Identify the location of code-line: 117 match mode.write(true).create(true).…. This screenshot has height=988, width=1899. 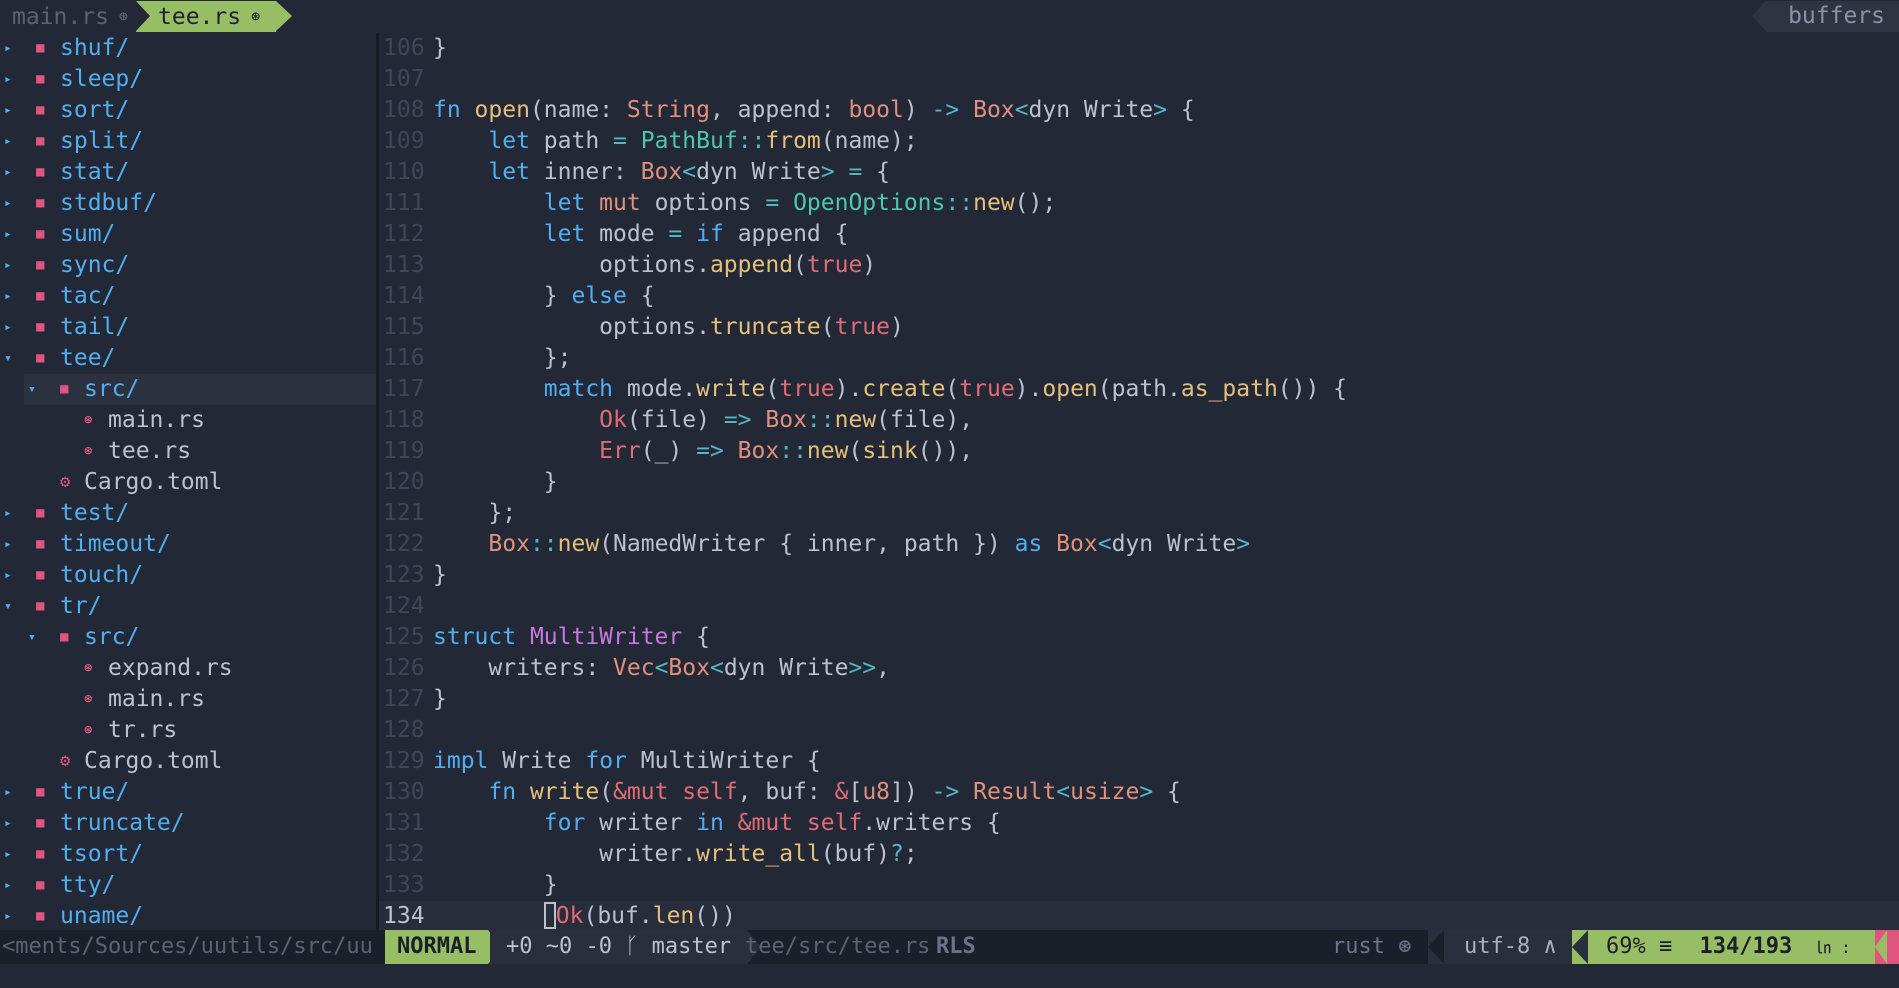
(1139, 389).